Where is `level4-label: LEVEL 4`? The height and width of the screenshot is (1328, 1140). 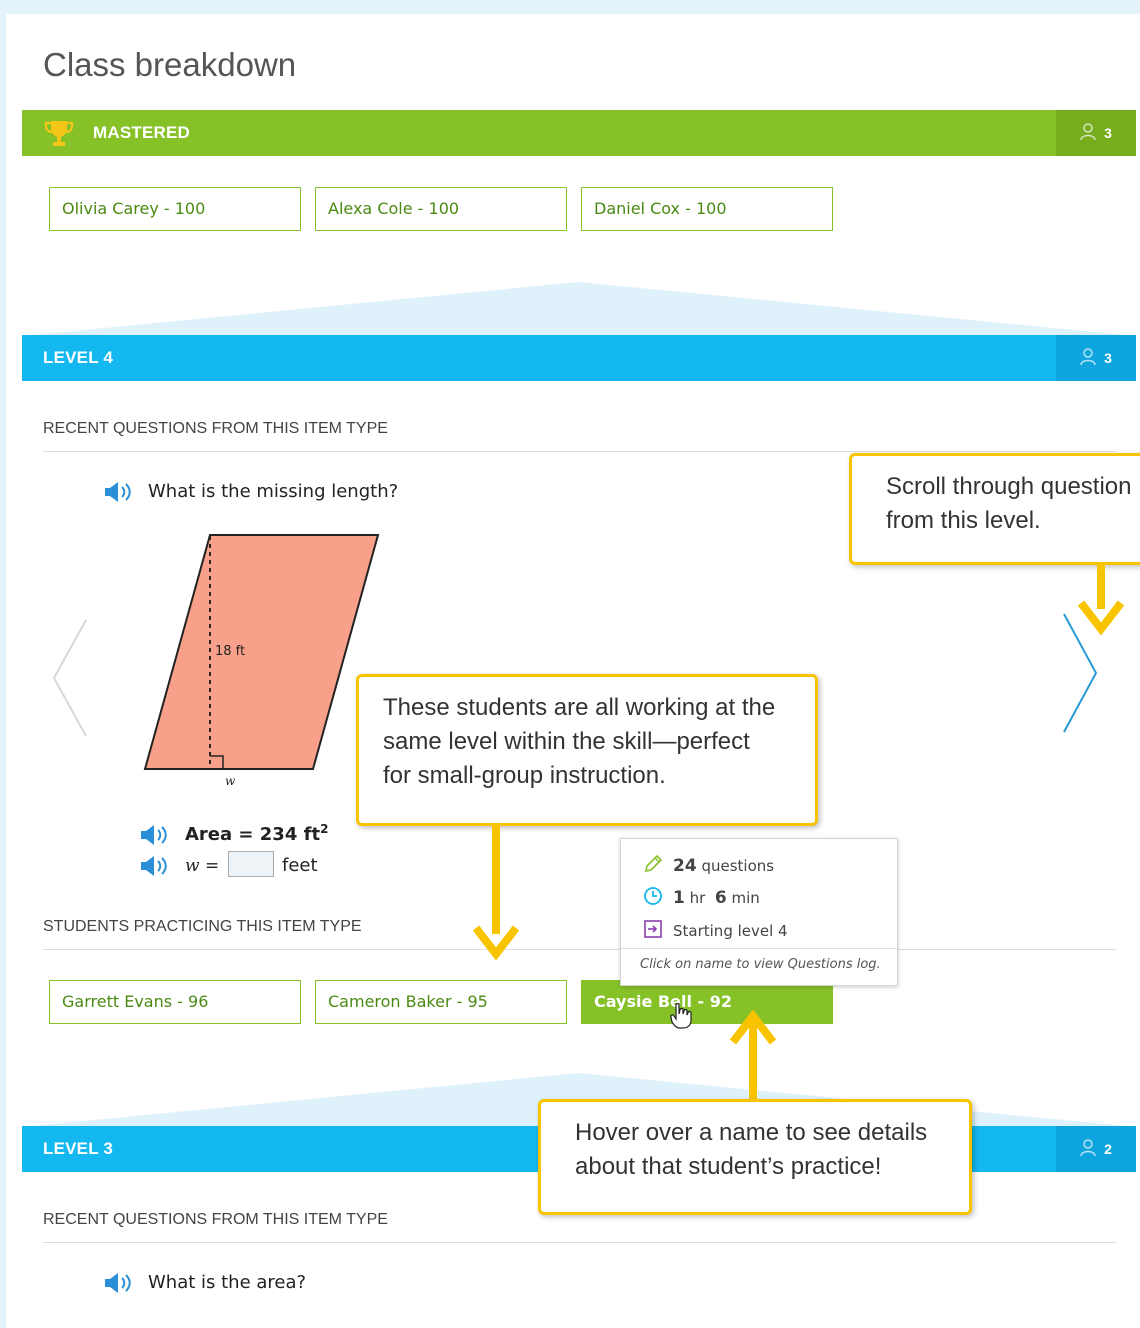 level4-label: LEVEL 4 is located at coordinates (78, 357).